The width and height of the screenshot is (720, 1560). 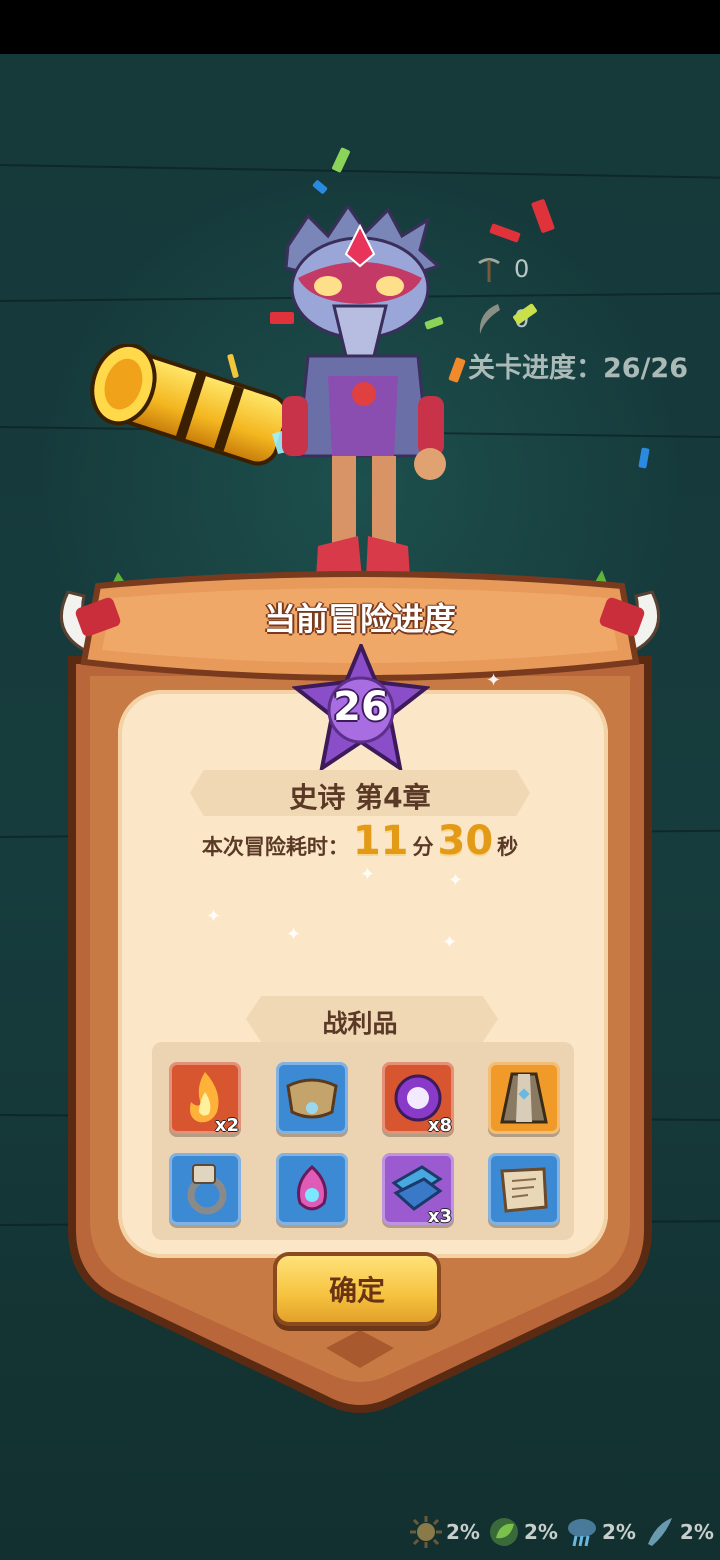 I want to click on shoulder-armor-icon, so click(x=312, y=1098).